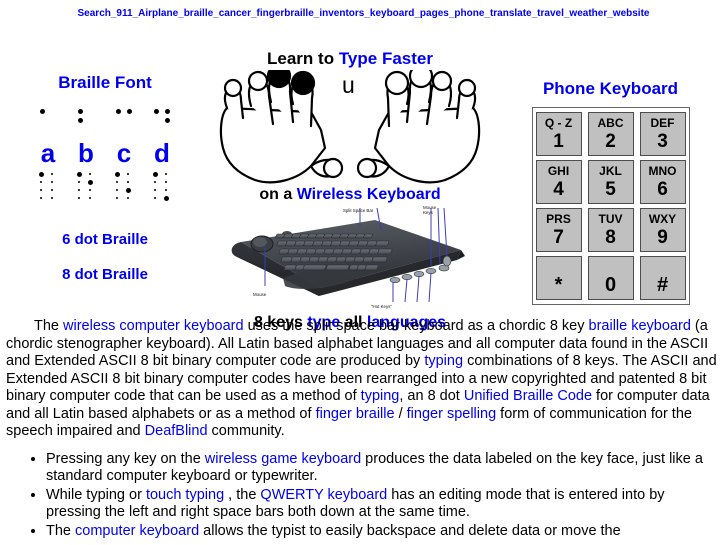 Image resolution: width=727 pixels, height=545 pixels. What do you see at coordinates (662, 284) in the screenshot?
I see `phone-key-digit: #` at bounding box center [662, 284].